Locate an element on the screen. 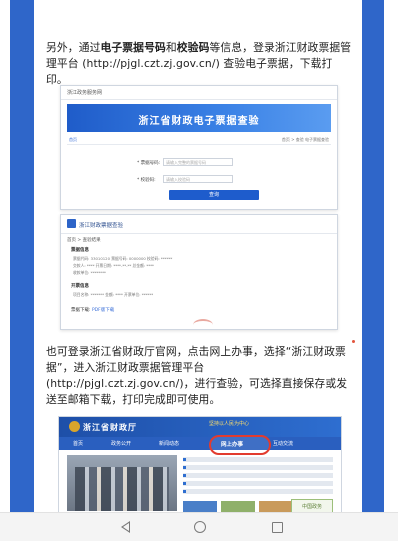 This screenshot has height=541, width=398. recents-button is located at coordinates (277, 527).